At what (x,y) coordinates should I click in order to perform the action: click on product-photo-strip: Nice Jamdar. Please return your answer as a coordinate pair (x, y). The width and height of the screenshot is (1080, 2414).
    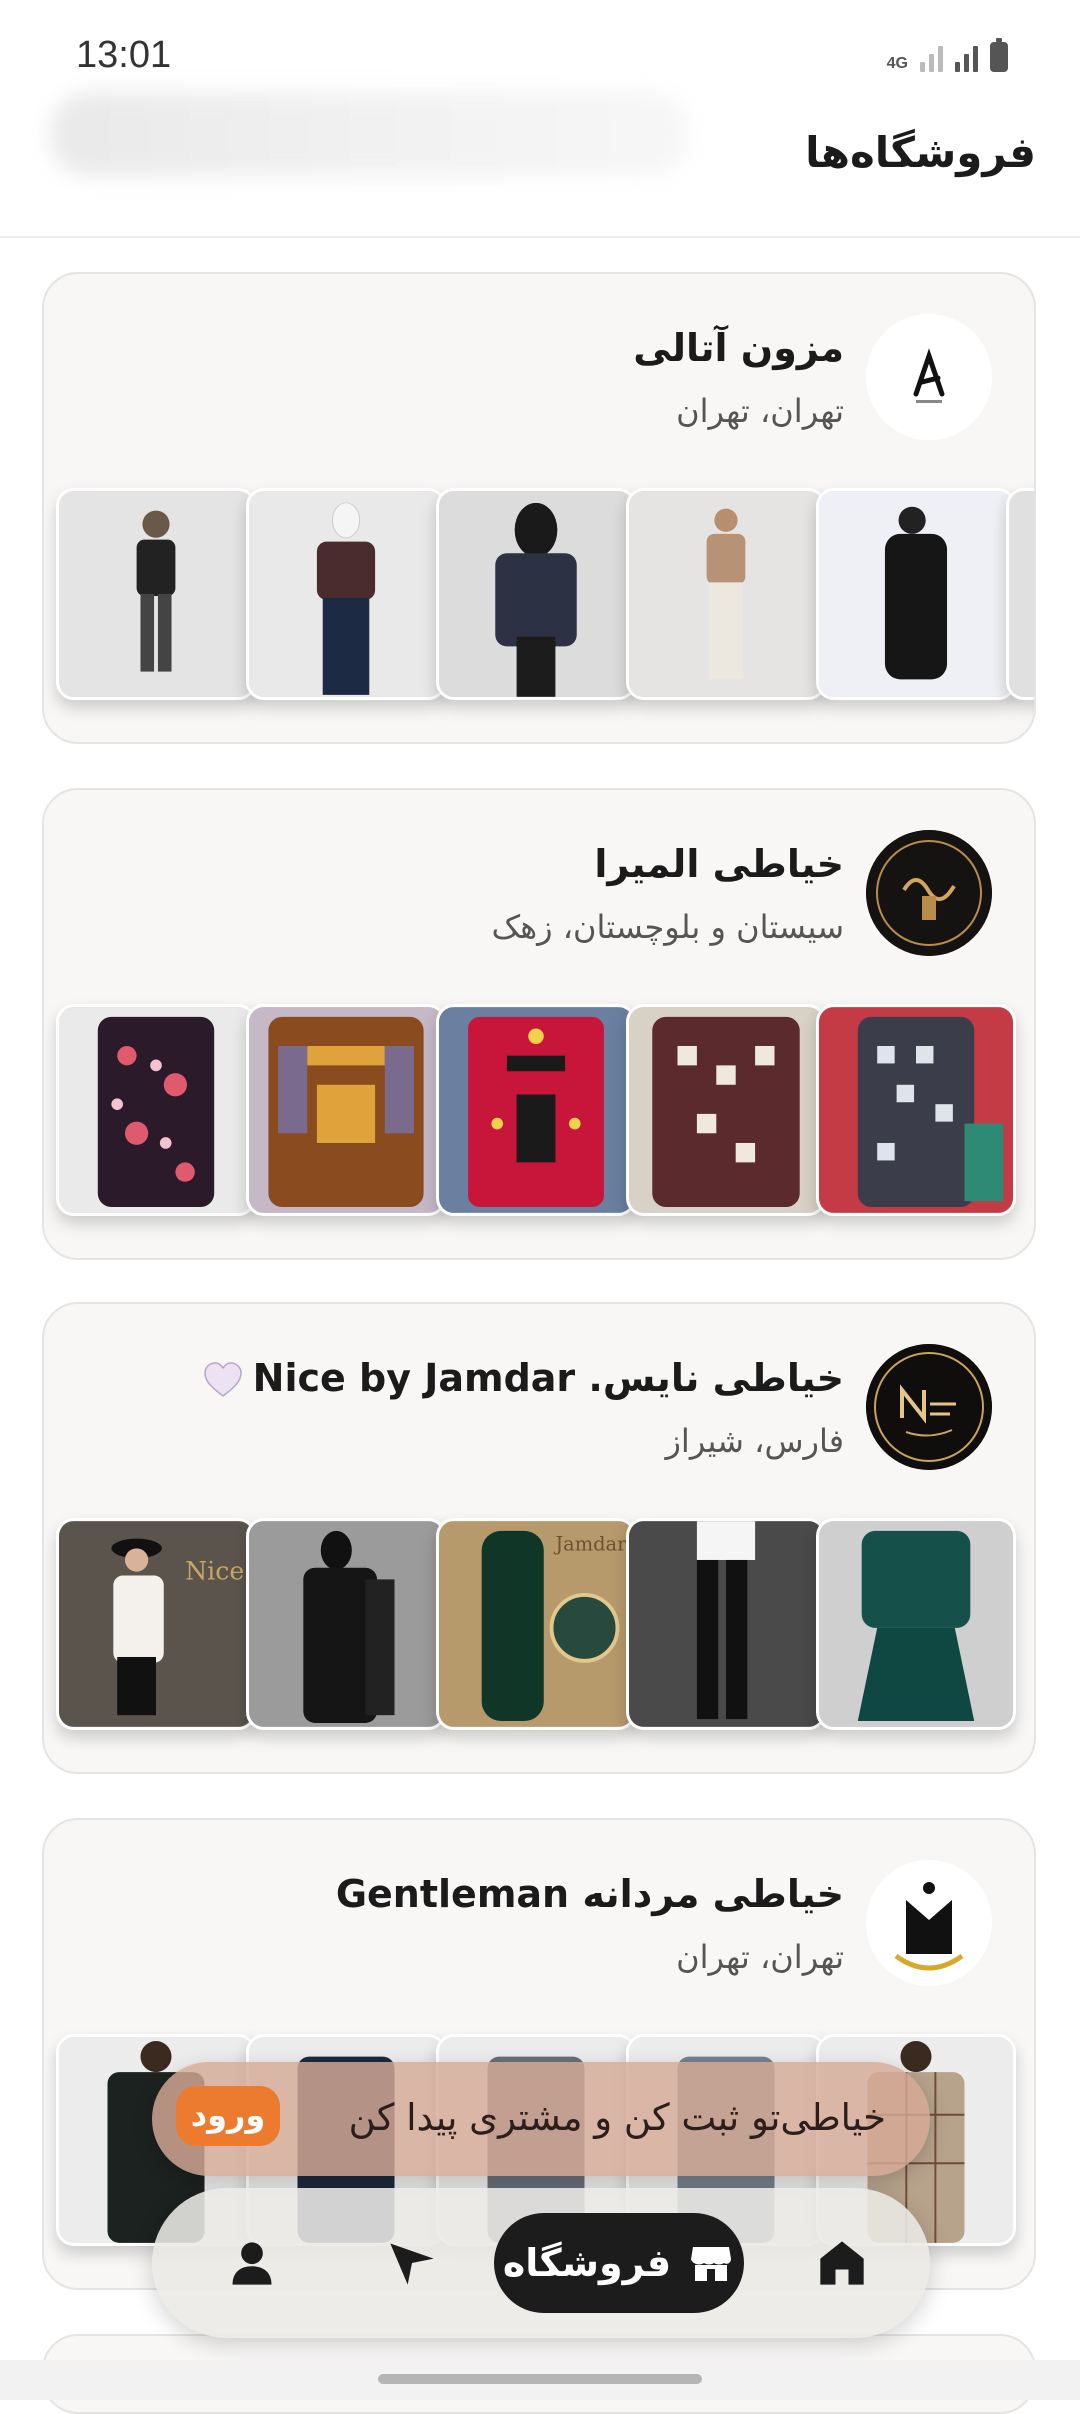
    Looking at the image, I should click on (545, 1628).